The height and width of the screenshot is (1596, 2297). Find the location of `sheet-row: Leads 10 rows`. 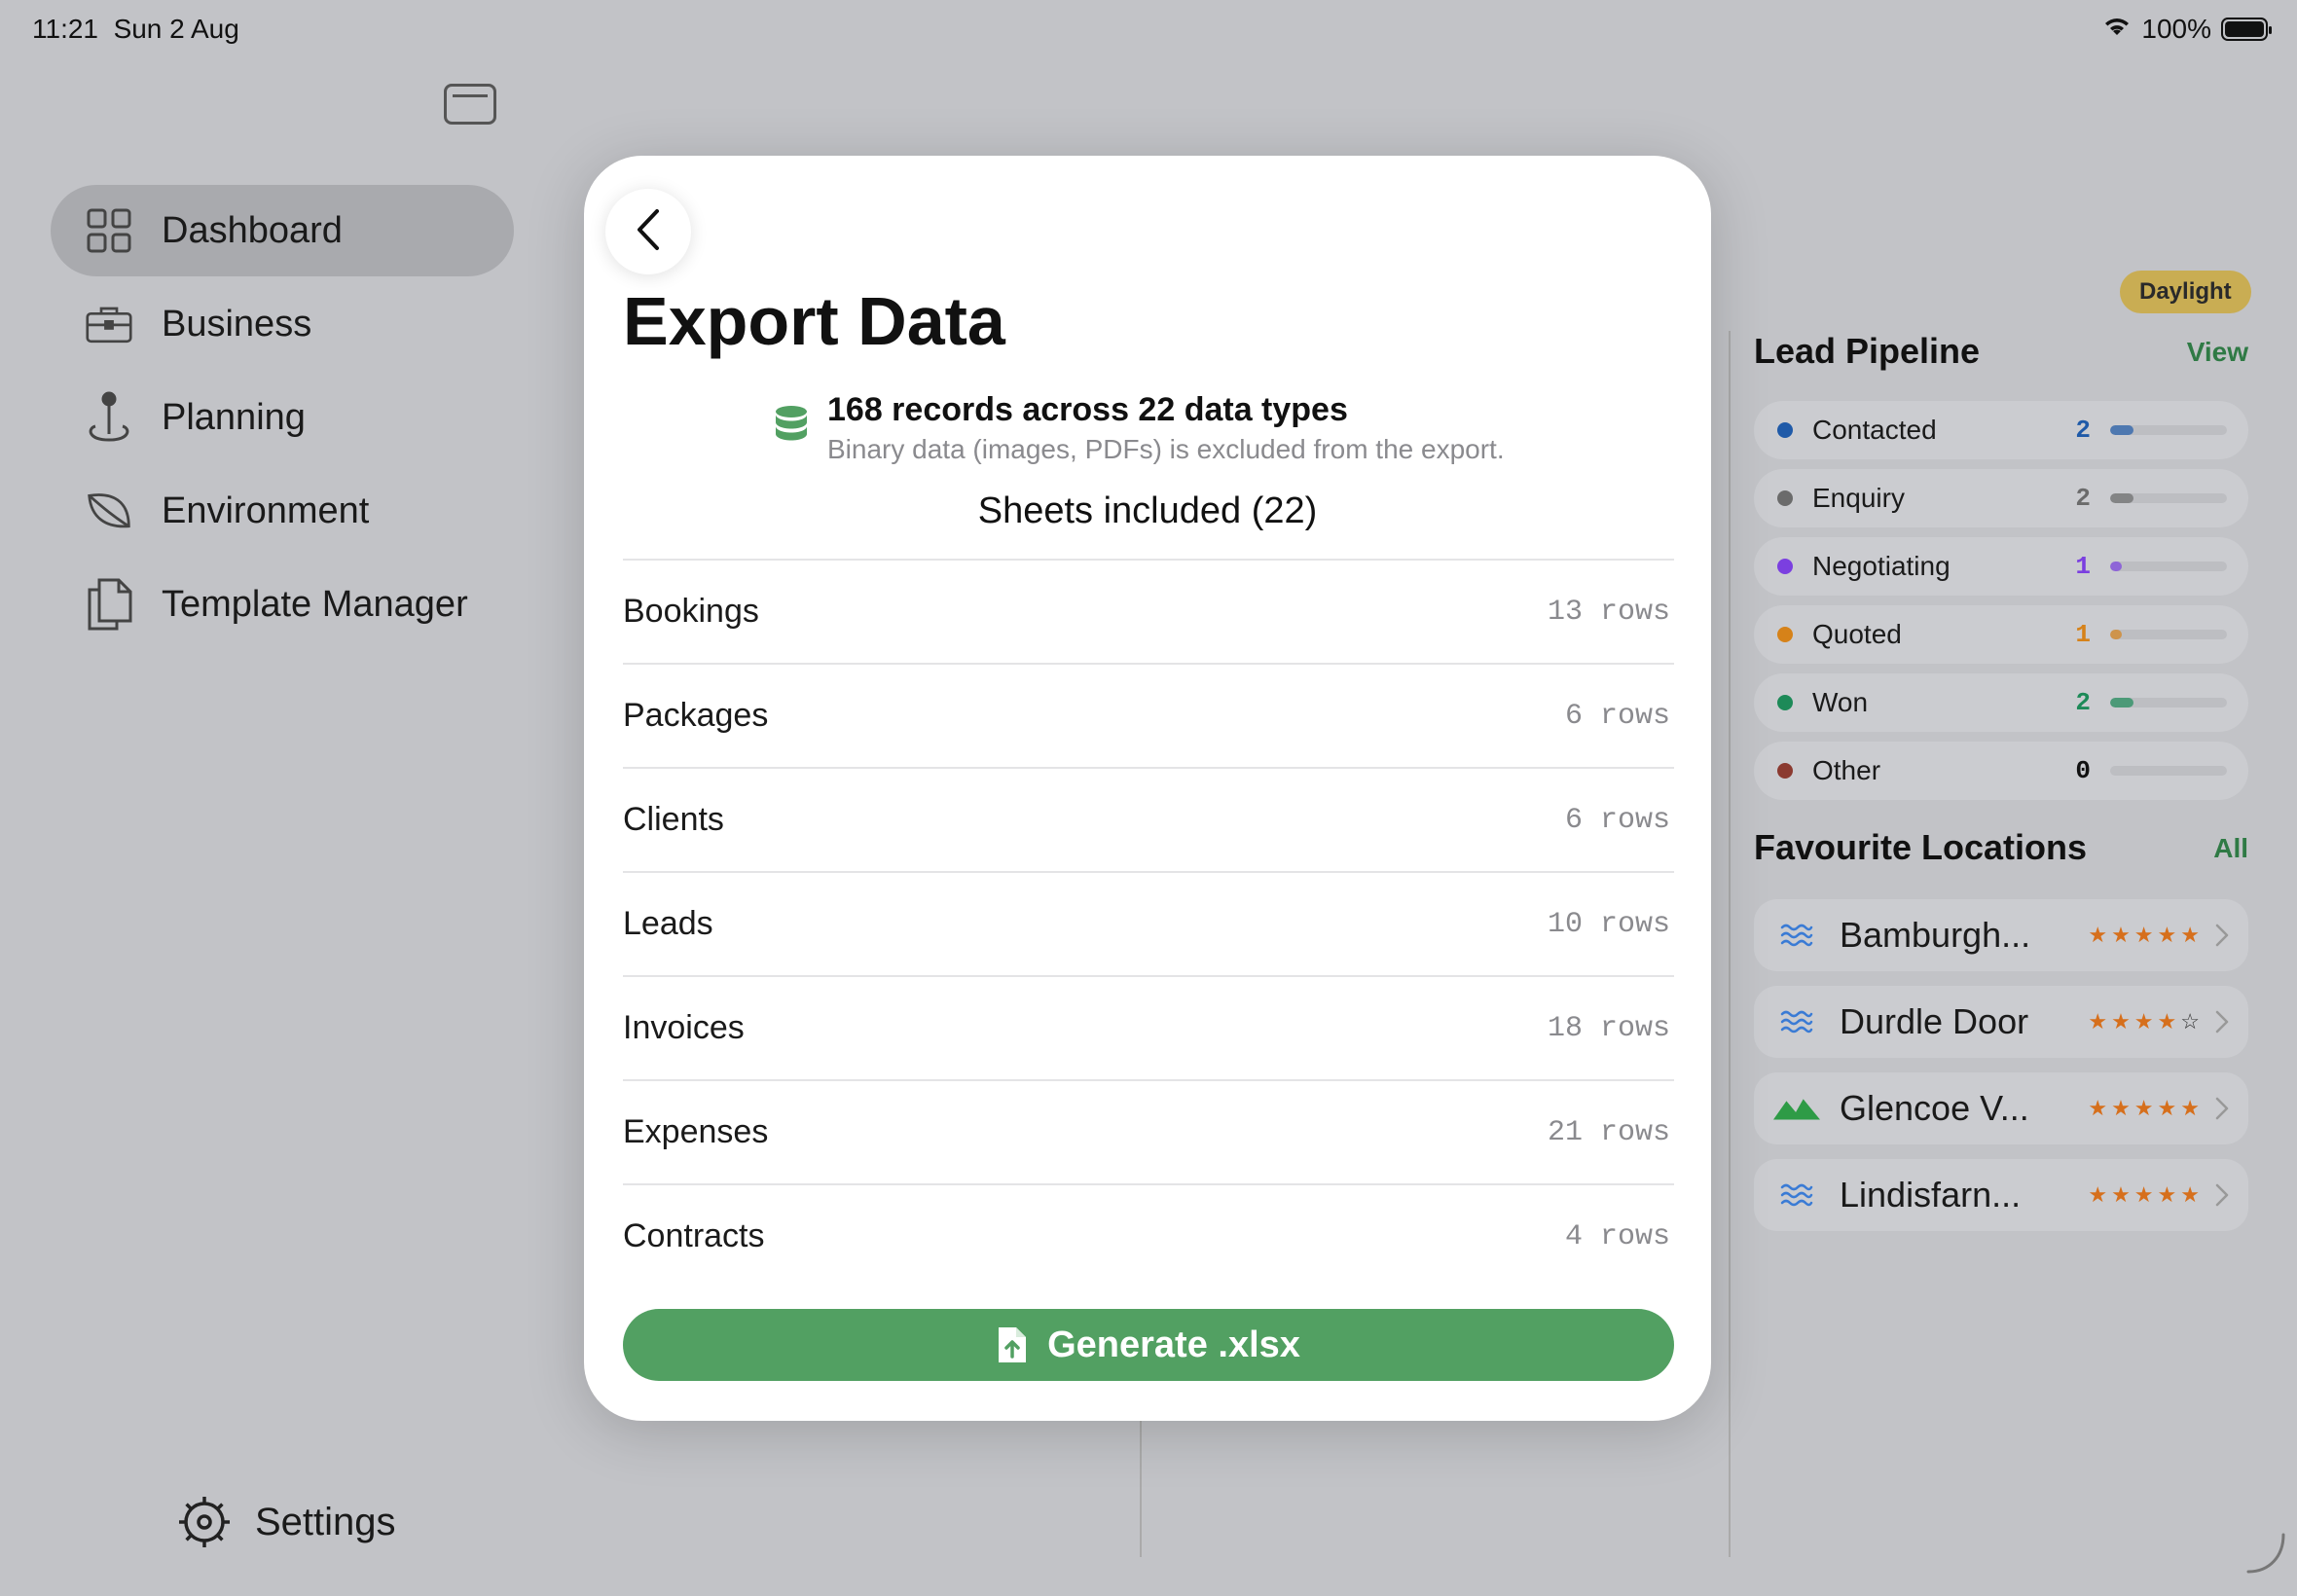

sheet-row: Leads 10 rows is located at coordinates (1148, 923).